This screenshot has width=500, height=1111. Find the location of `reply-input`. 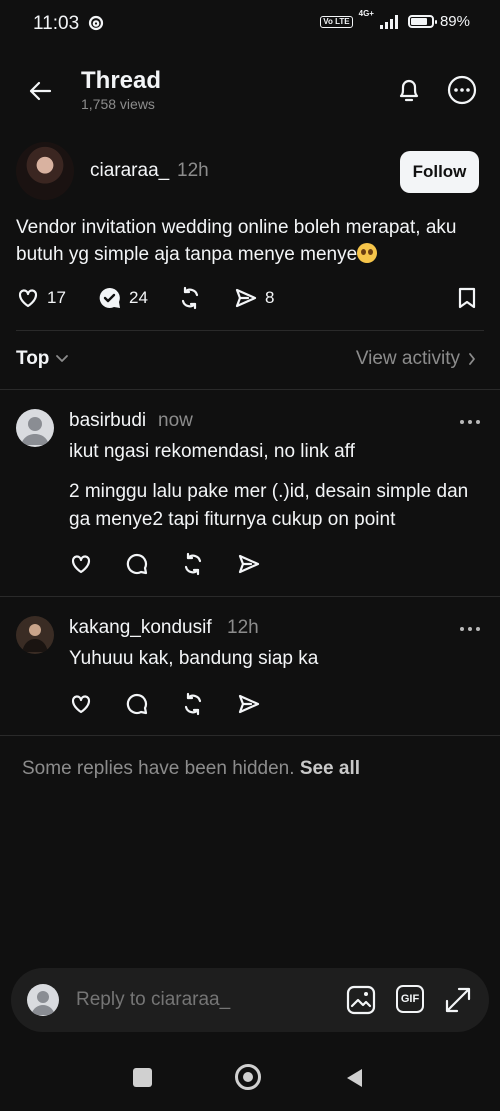

reply-input is located at coordinates (196, 1000).